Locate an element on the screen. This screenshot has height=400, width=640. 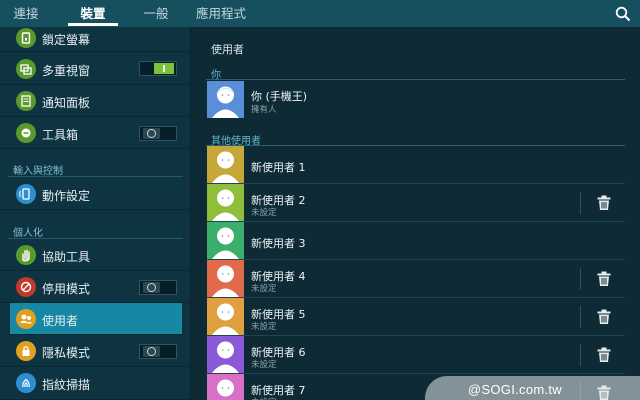
tab-label: 連接 is located at coordinates (26, 13).